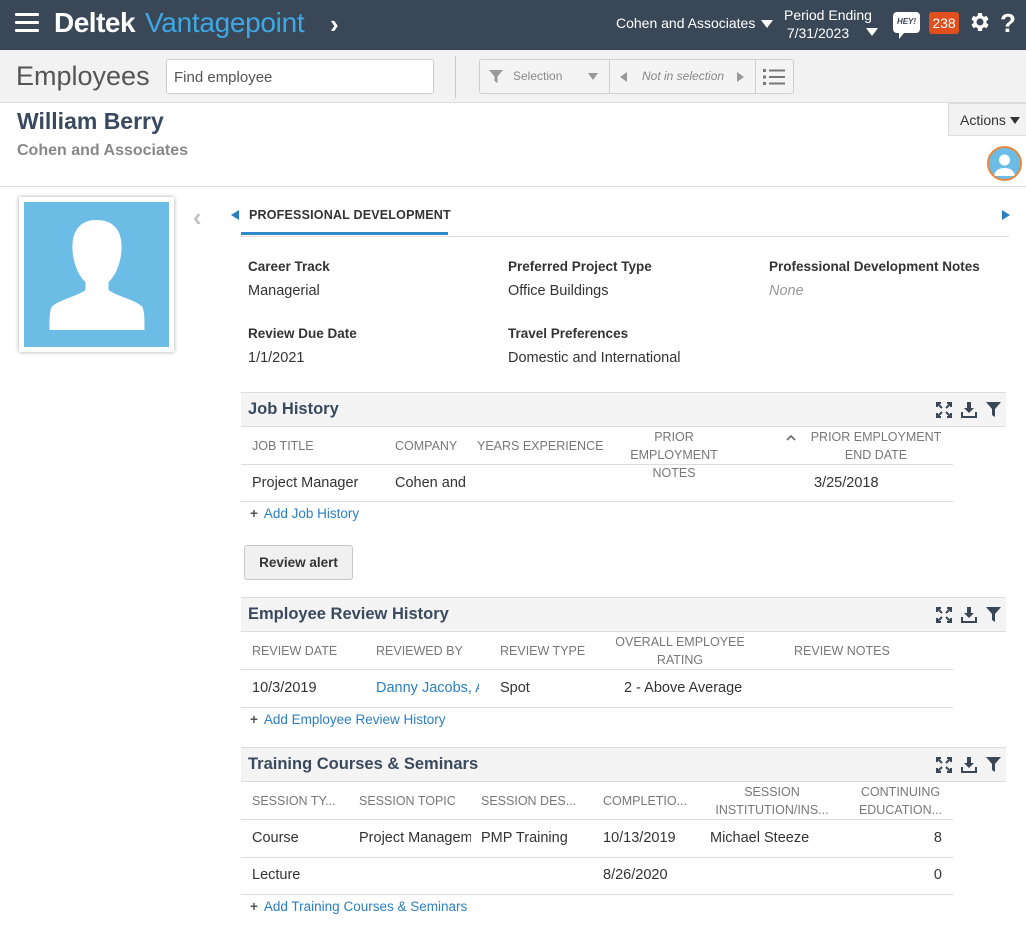  Describe the element at coordinates (1004, 163) in the screenshot. I see `user-avatar-icon` at that location.